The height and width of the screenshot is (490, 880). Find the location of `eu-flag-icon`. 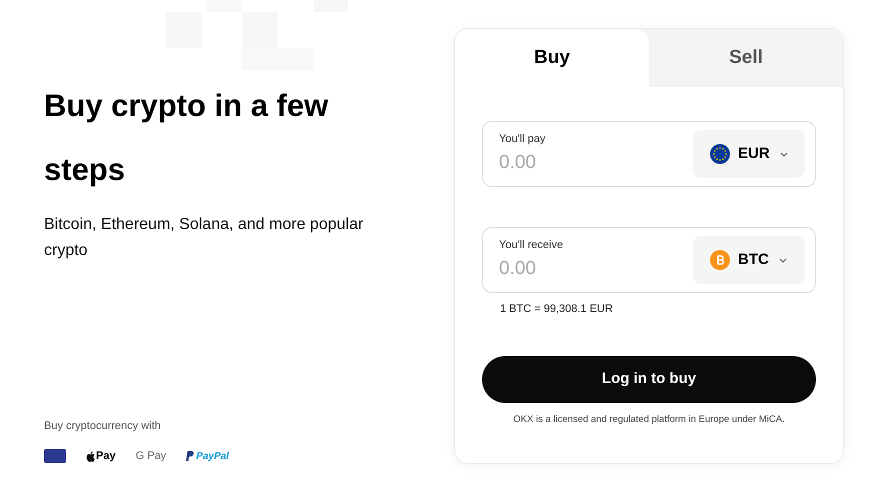

eu-flag-icon is located at coordinates (720, 154).